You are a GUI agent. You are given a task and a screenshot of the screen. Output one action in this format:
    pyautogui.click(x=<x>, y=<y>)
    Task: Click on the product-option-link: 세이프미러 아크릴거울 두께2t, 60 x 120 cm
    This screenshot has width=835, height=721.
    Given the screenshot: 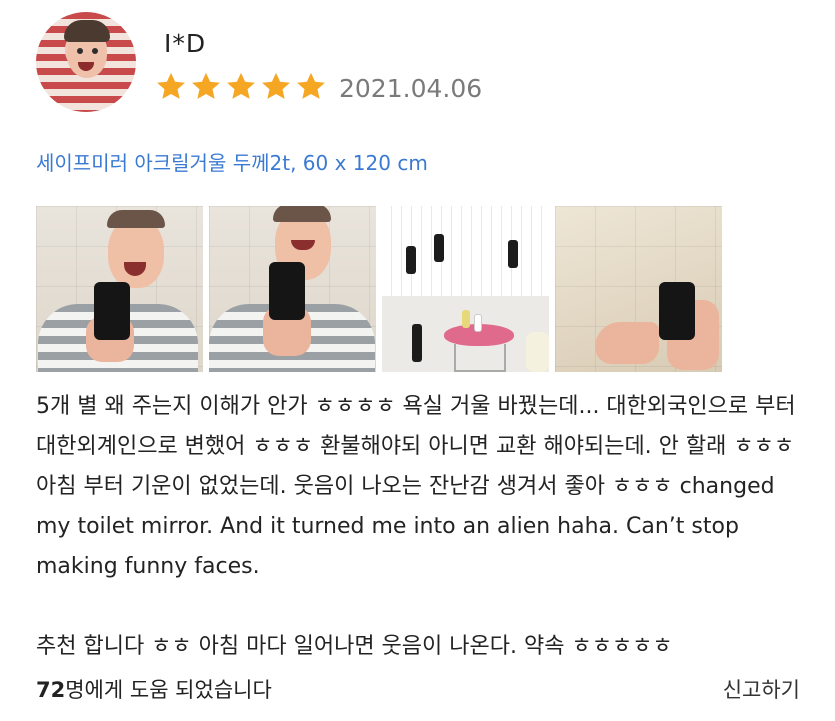 What is the action you would take?
    pyautogui.click(x=232, y=161)
    